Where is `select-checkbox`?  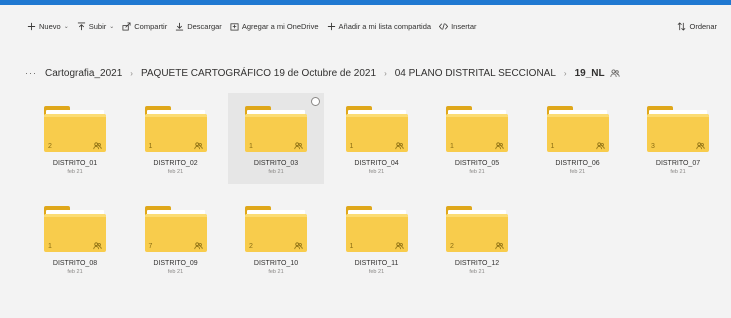 select-checkbox is located at coordinates (315, 101).